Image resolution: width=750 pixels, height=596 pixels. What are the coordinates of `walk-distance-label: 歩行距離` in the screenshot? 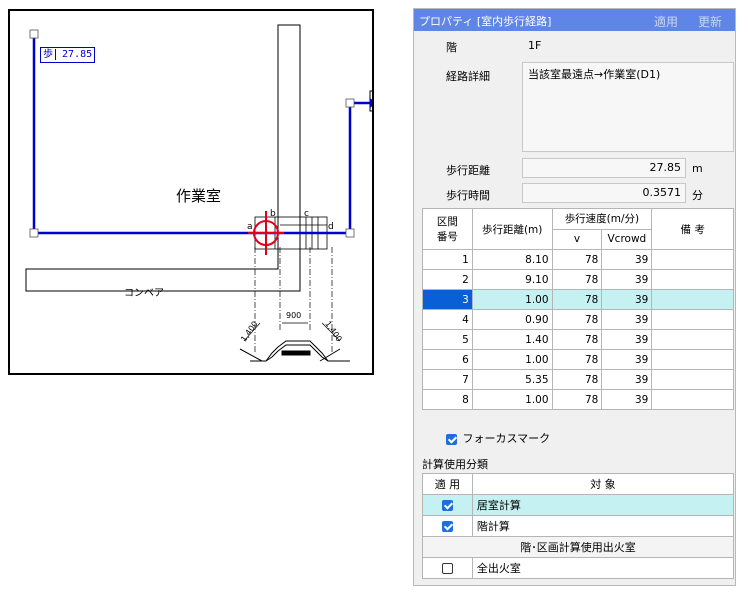 It's located at (468, 170).